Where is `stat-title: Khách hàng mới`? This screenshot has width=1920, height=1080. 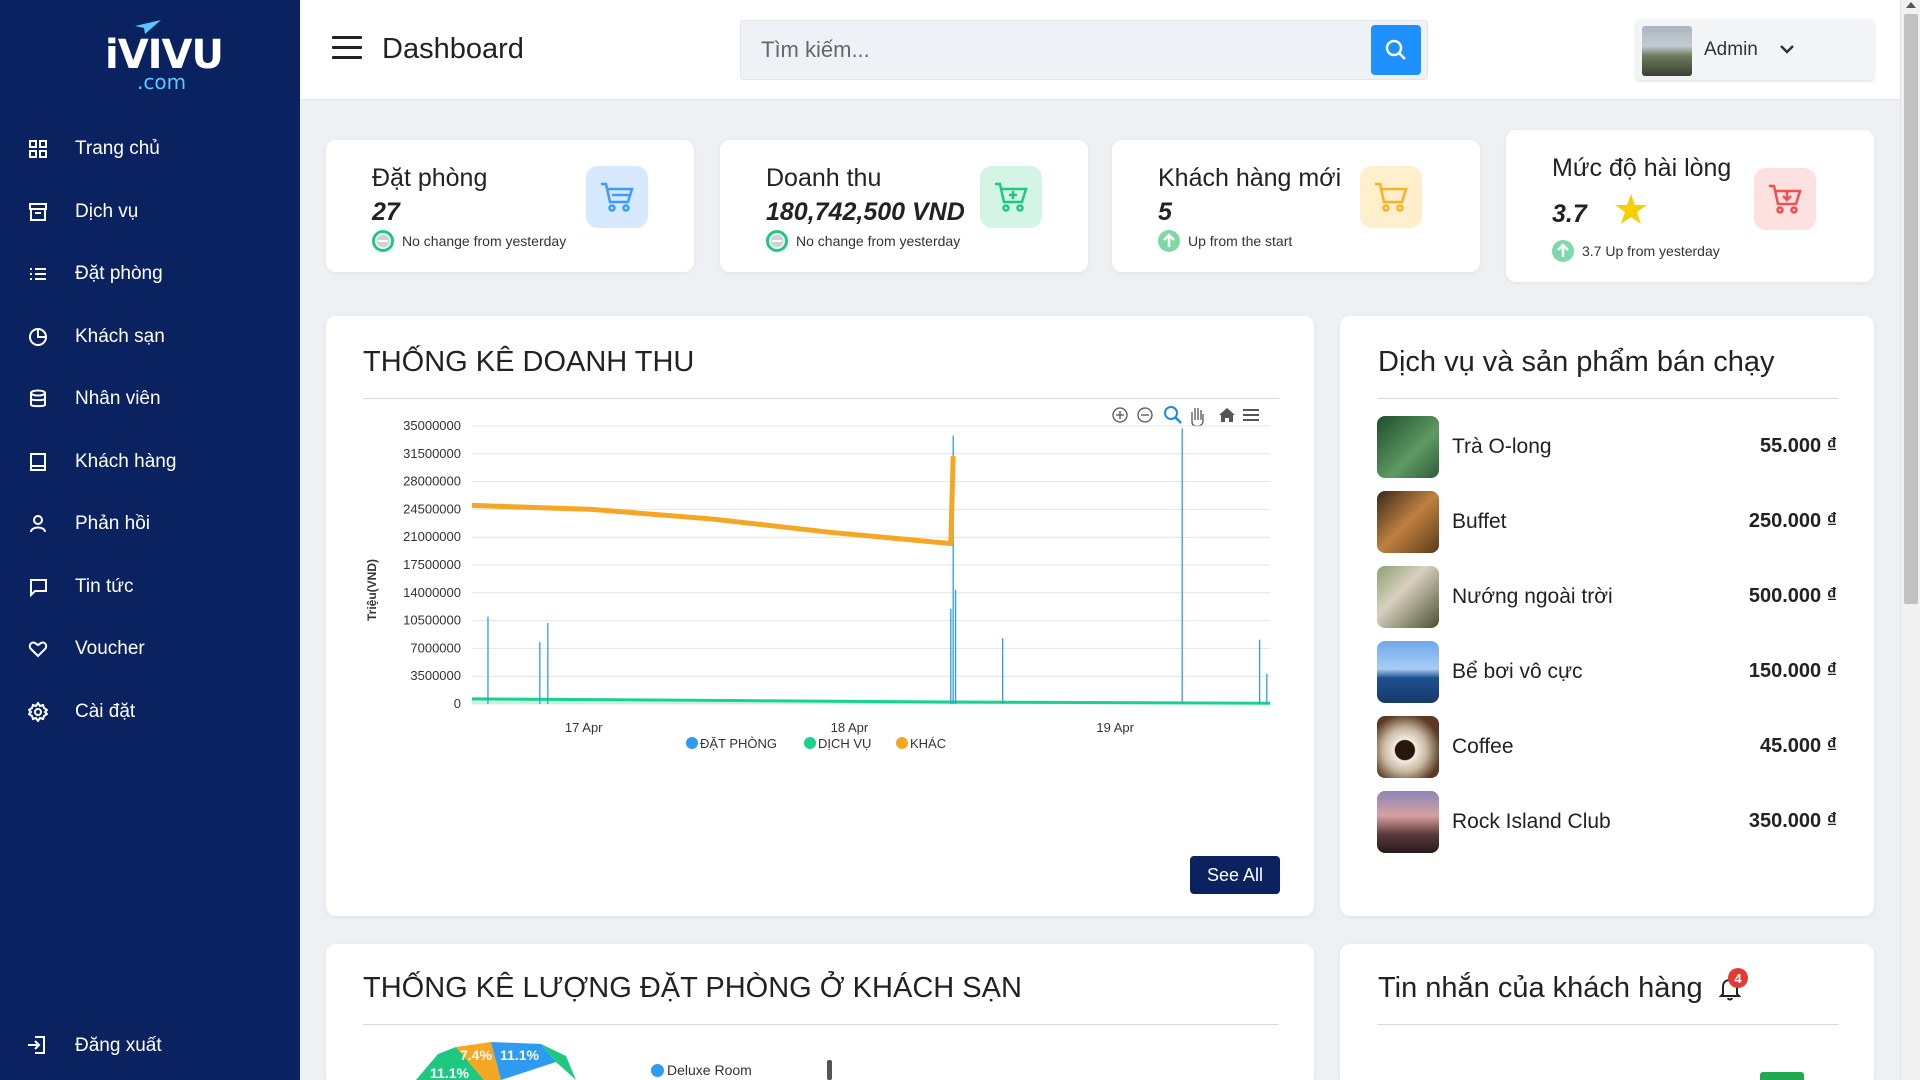
stat-title: Khách hàng mới is located at coordinates (1250, 178).